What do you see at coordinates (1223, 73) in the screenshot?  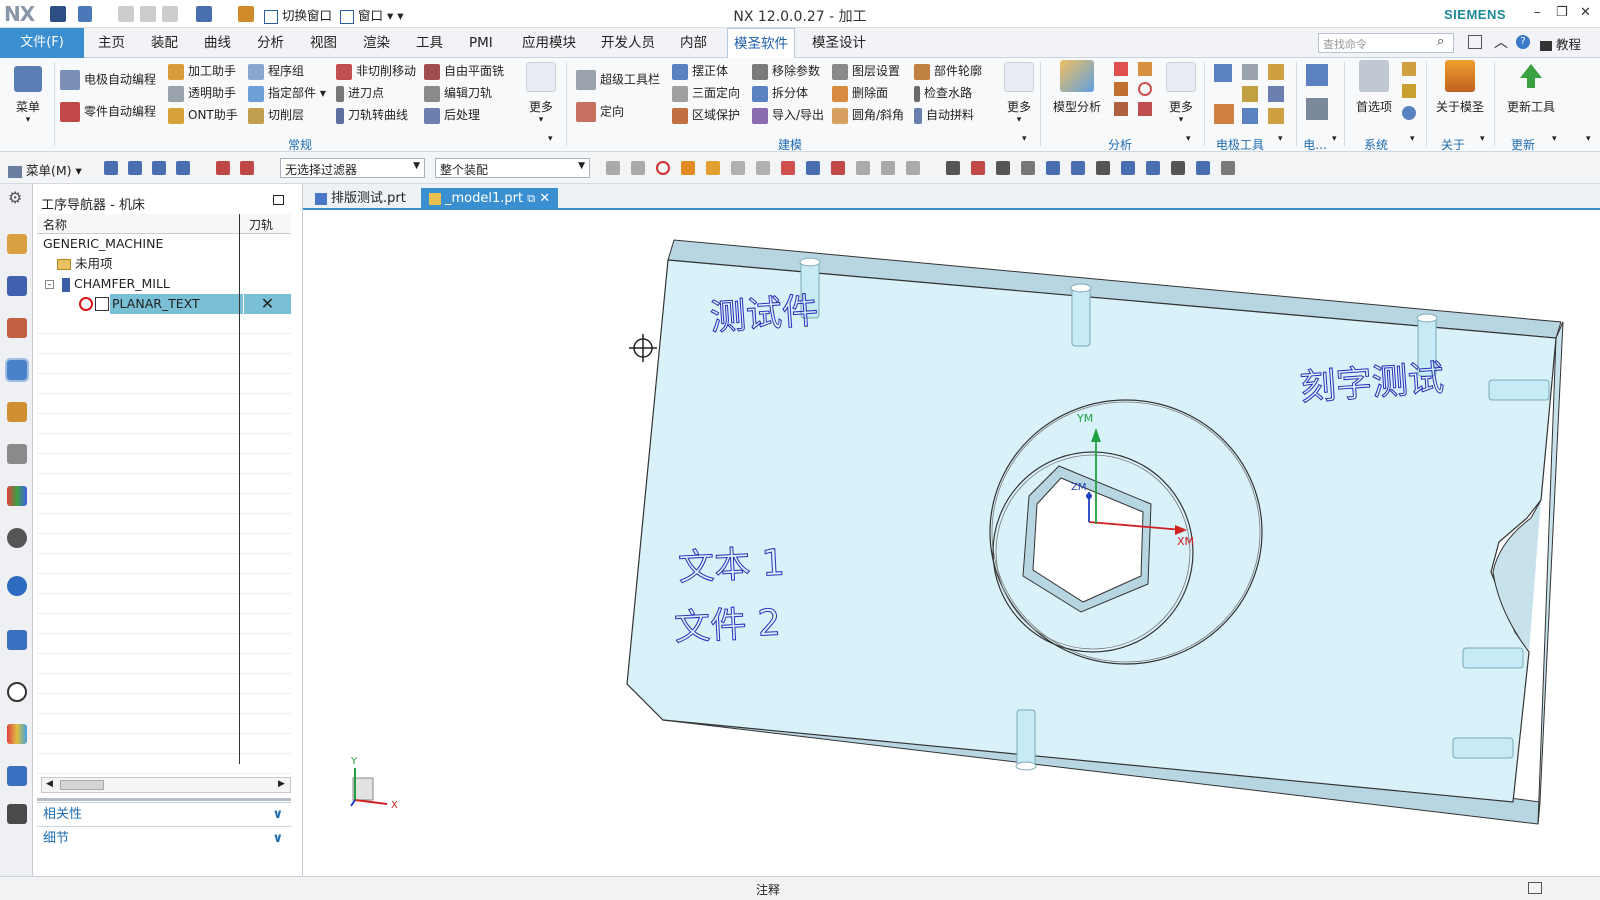 I see `electrode-tool-1-icon` at bounding box center [1223, 73].